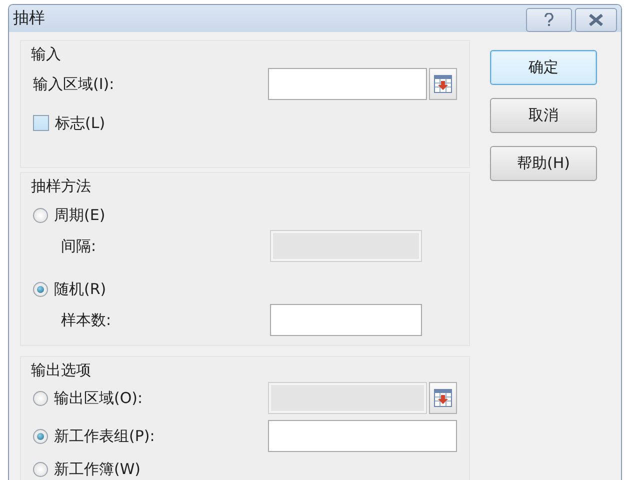 This screenshot has width=630, height=480. Describe the element at coordinates (80, 123) in the screenshot. I see `checkbox-label: 标志(L)` at that location.